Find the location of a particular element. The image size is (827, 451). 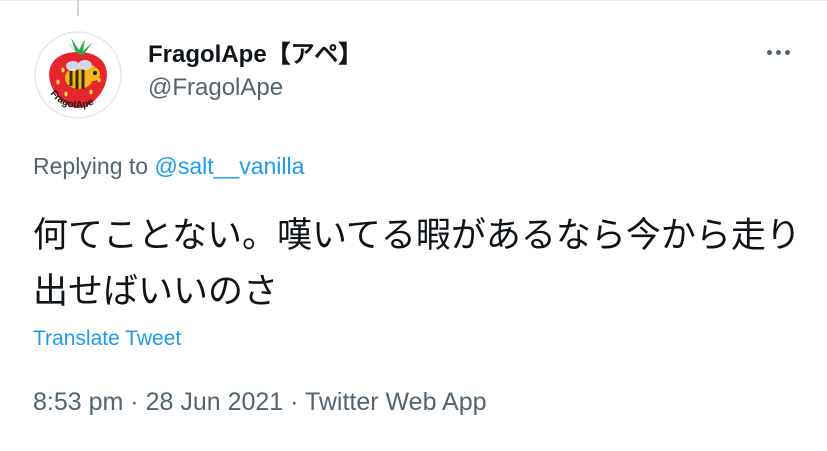

top-divider is located at coordinates (413, 0).